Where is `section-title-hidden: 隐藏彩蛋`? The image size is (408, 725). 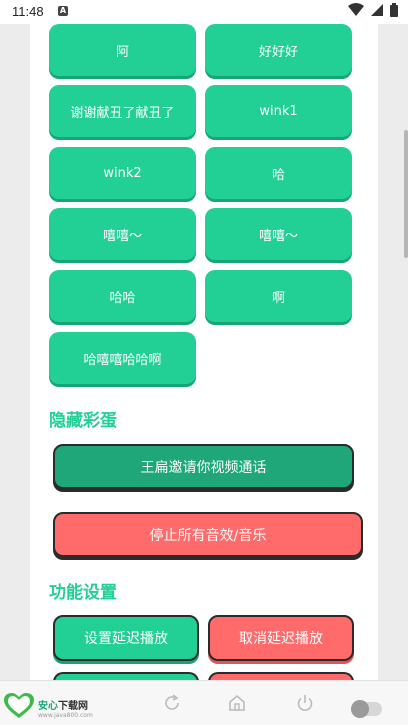 section-title-hidden: 隐藏彩蛋 is located at coordinates (83, 421).